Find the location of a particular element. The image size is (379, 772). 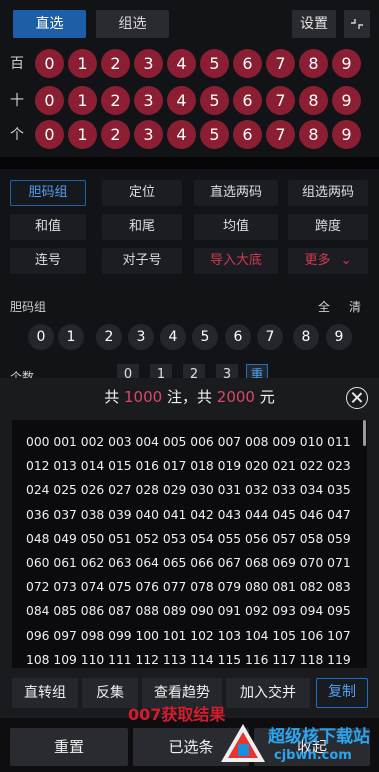

select-all-button: 全 is located at coordinates (324, 306).